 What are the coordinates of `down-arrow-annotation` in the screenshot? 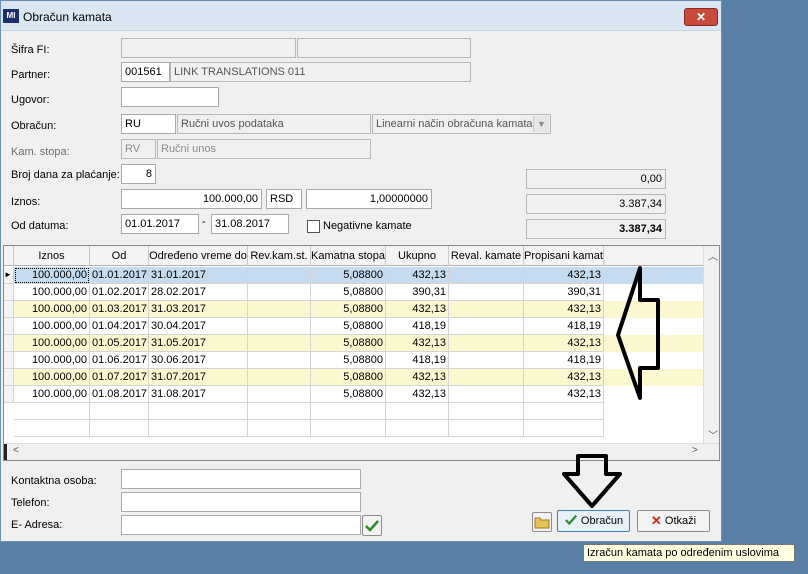 It's located at (592, 481).